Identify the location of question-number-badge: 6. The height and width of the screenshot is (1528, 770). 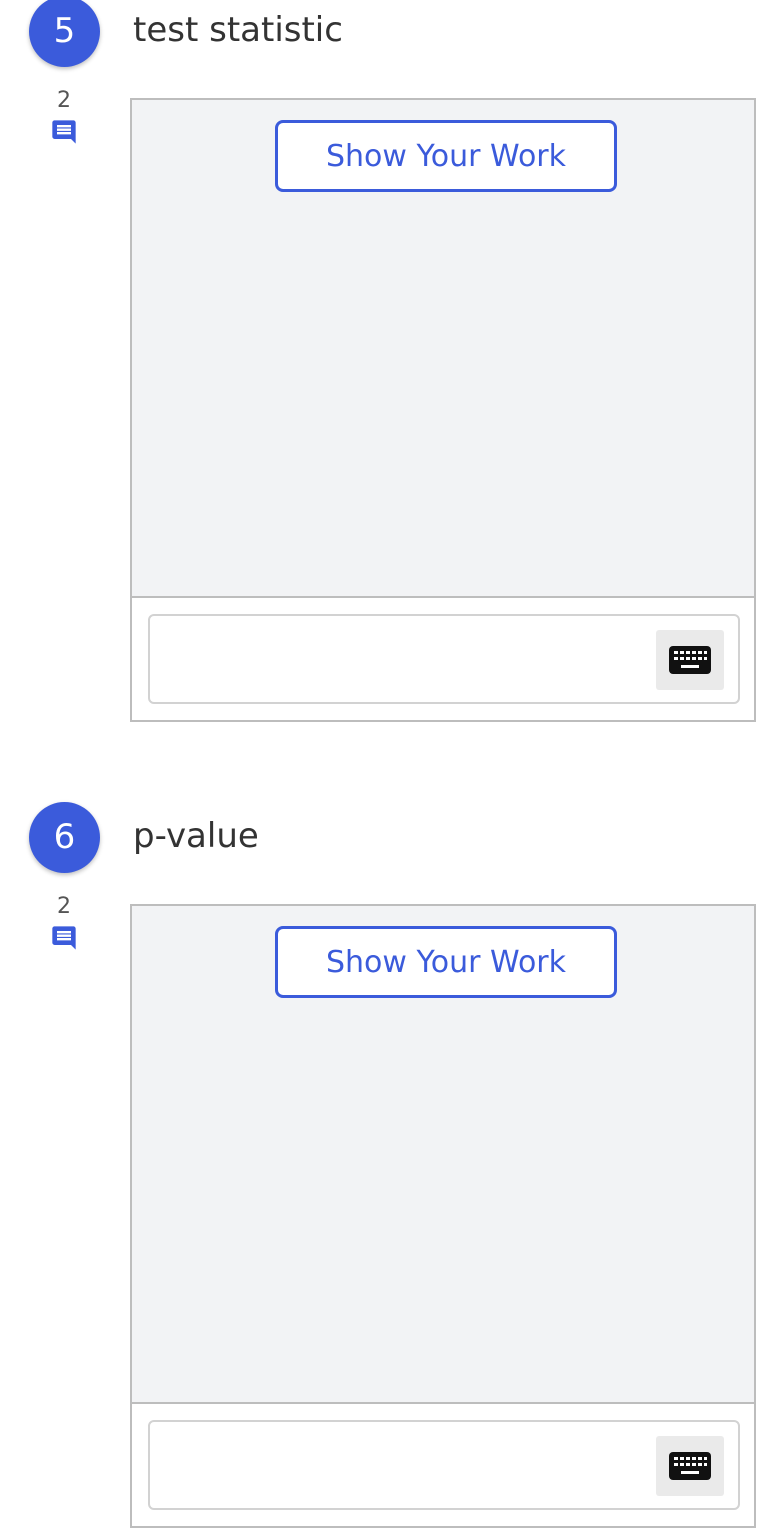
(64, 837).